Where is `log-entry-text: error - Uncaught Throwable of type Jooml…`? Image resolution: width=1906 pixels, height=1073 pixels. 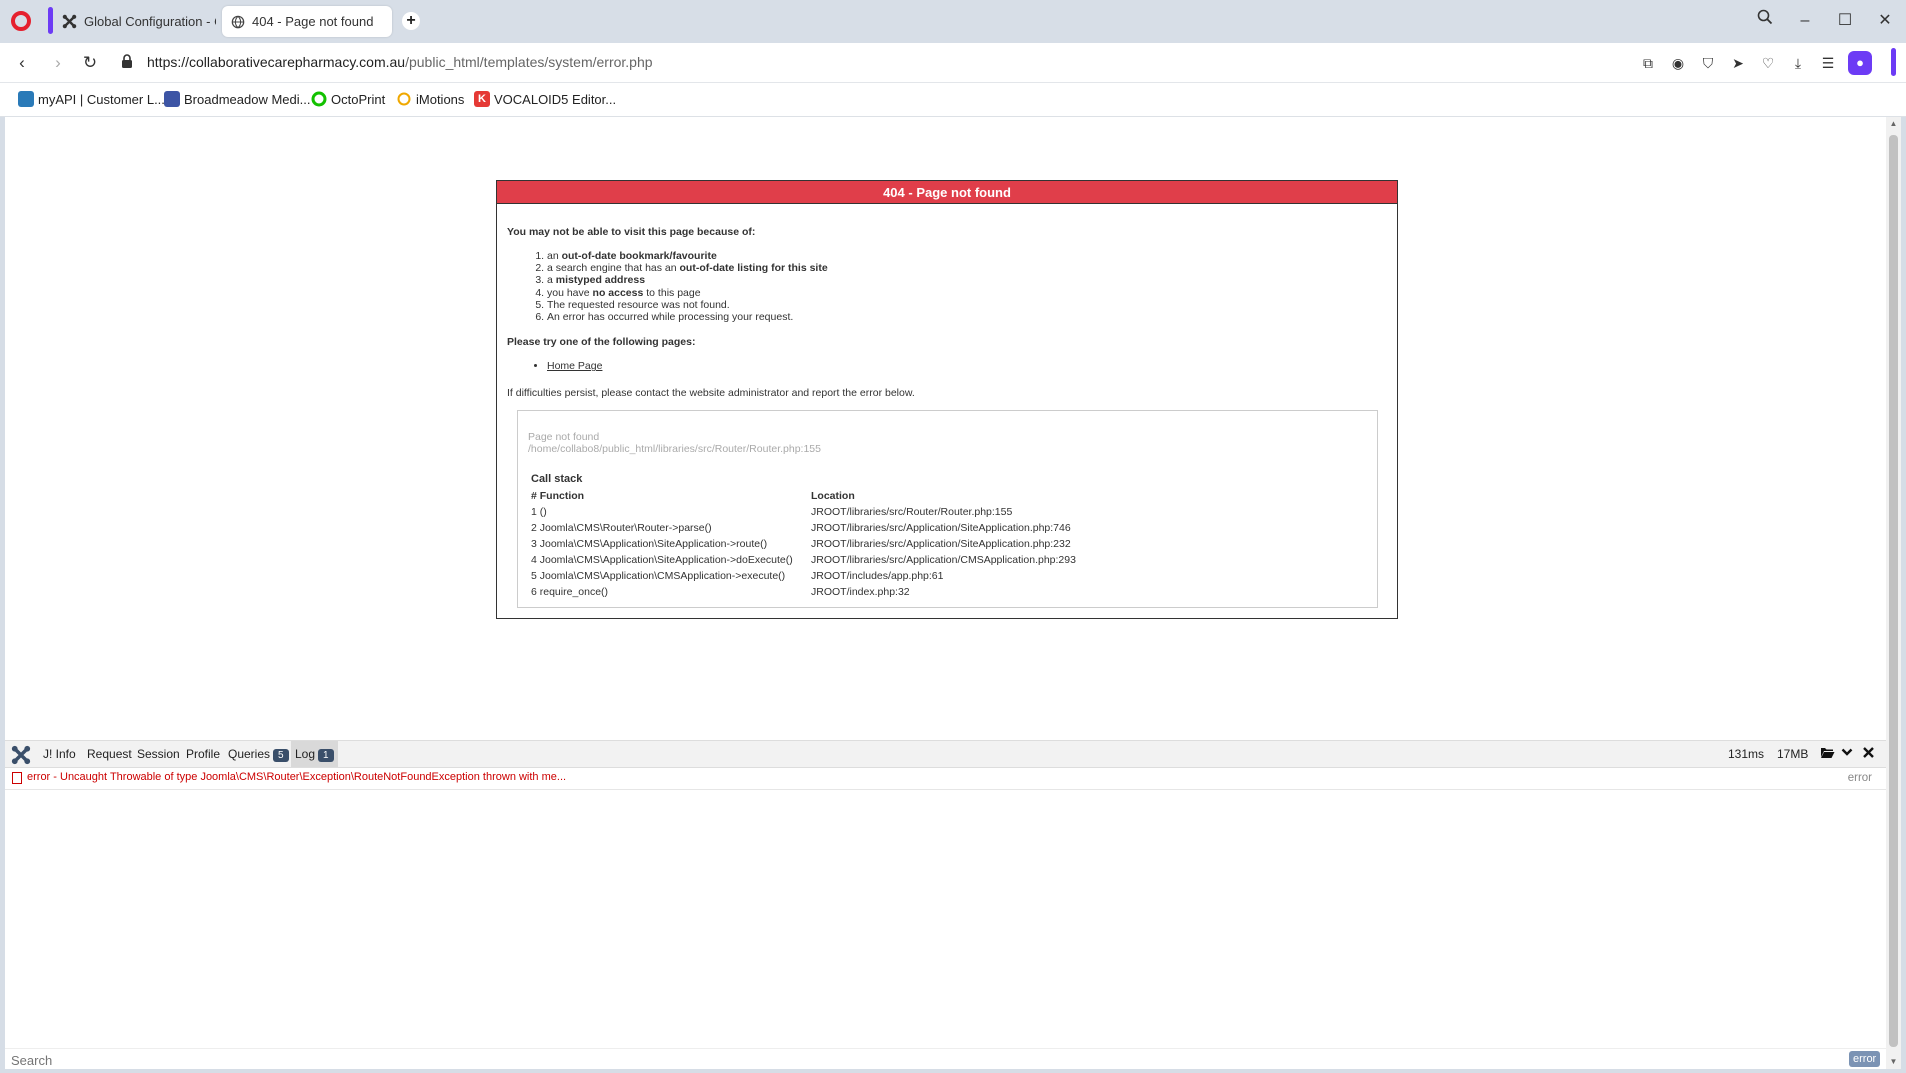 log-entry-text: error - Uncaught Throwable of type Jooml… is located at coordinates (297, 777).